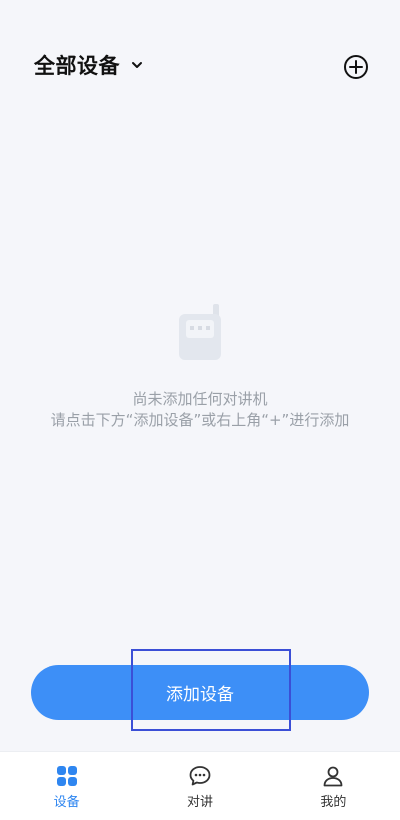  I want to click on walkie-talkie-icon, so click(200, 332).